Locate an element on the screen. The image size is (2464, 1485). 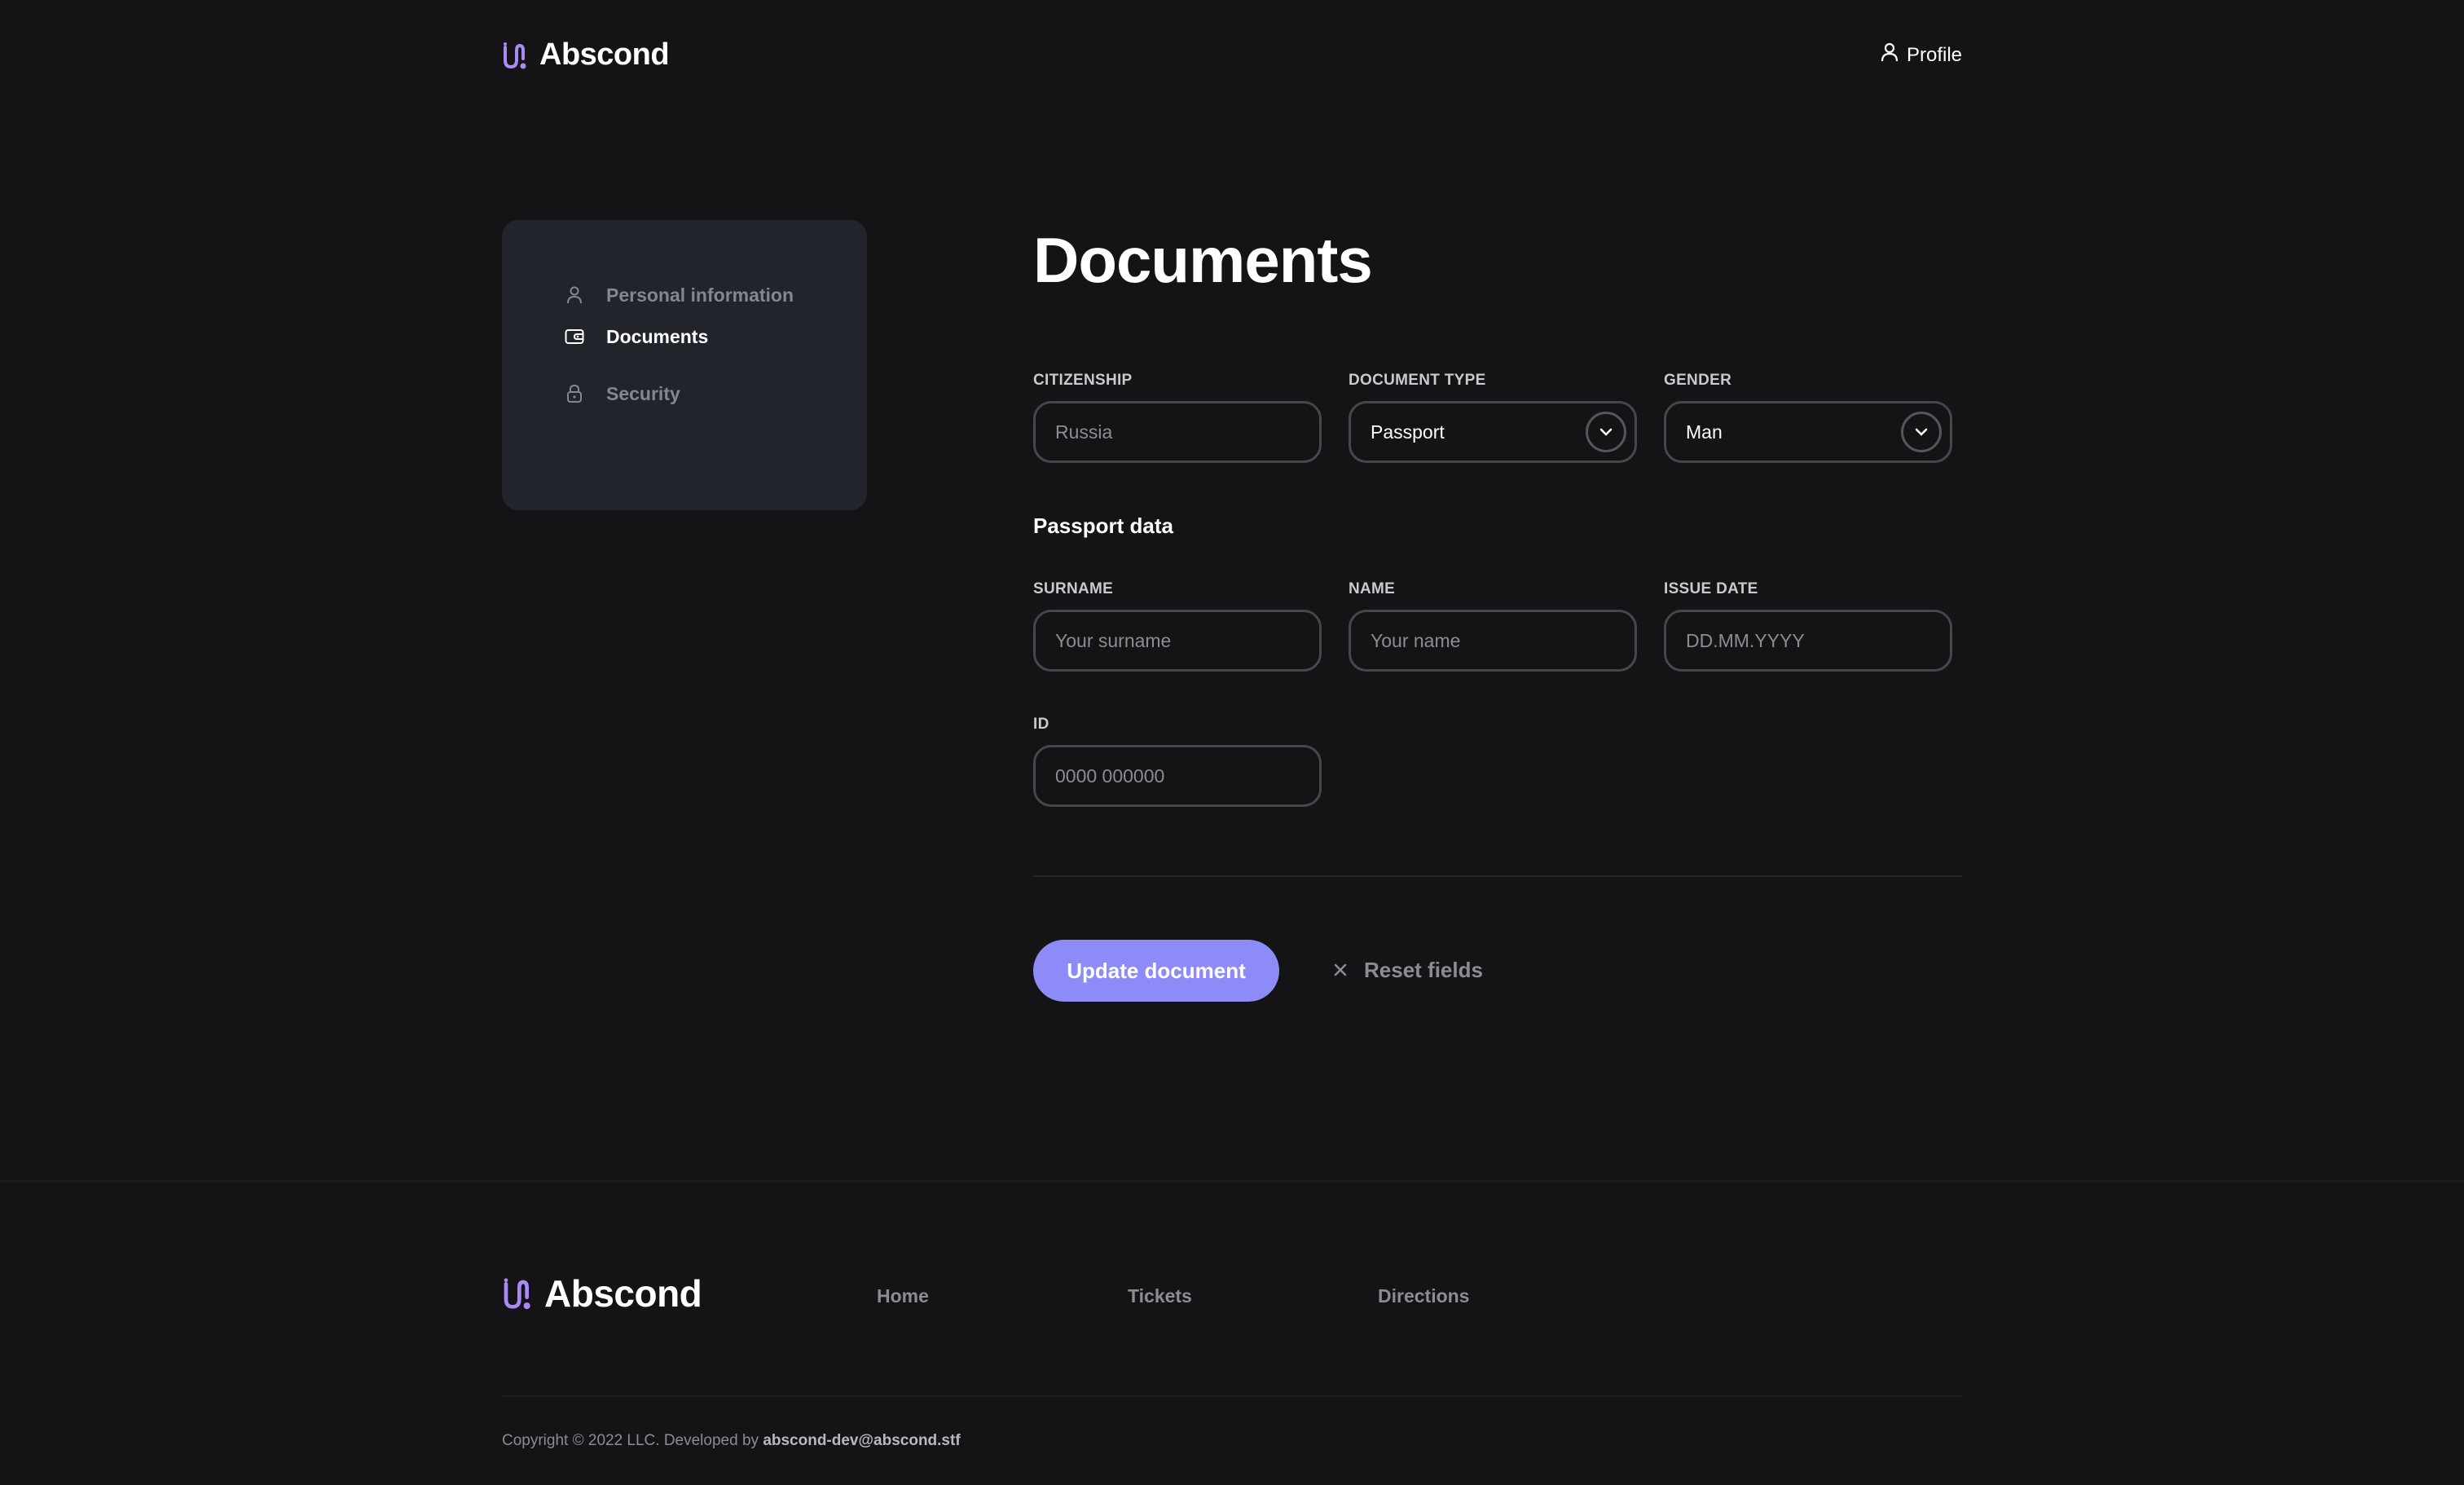
document-type-select: Passport is located at coordinates (1493, 432).